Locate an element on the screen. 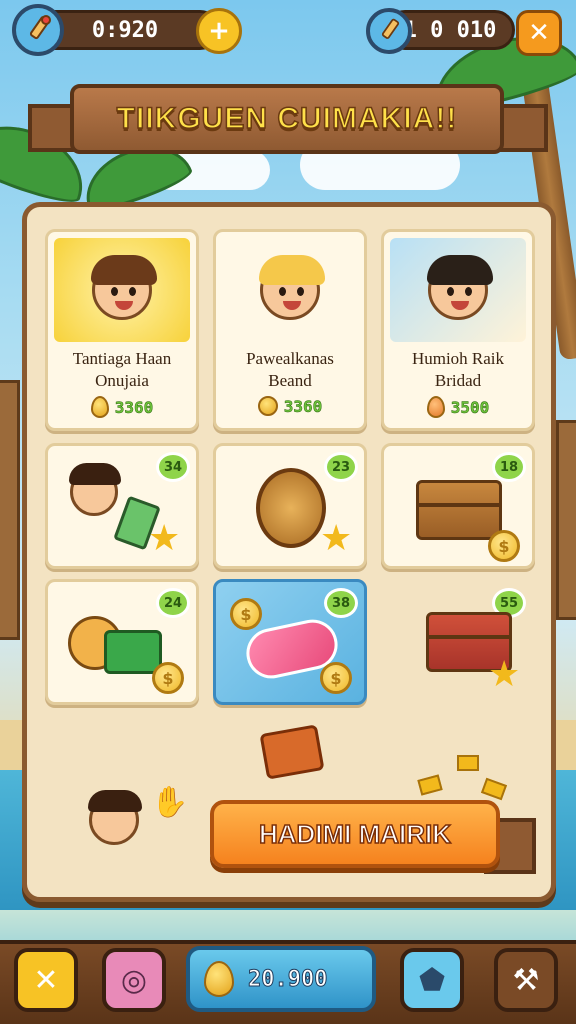 The image size is (576, 1024). claim-button-label: HADIMI MAIRIK is located at coordinates (355, 834).